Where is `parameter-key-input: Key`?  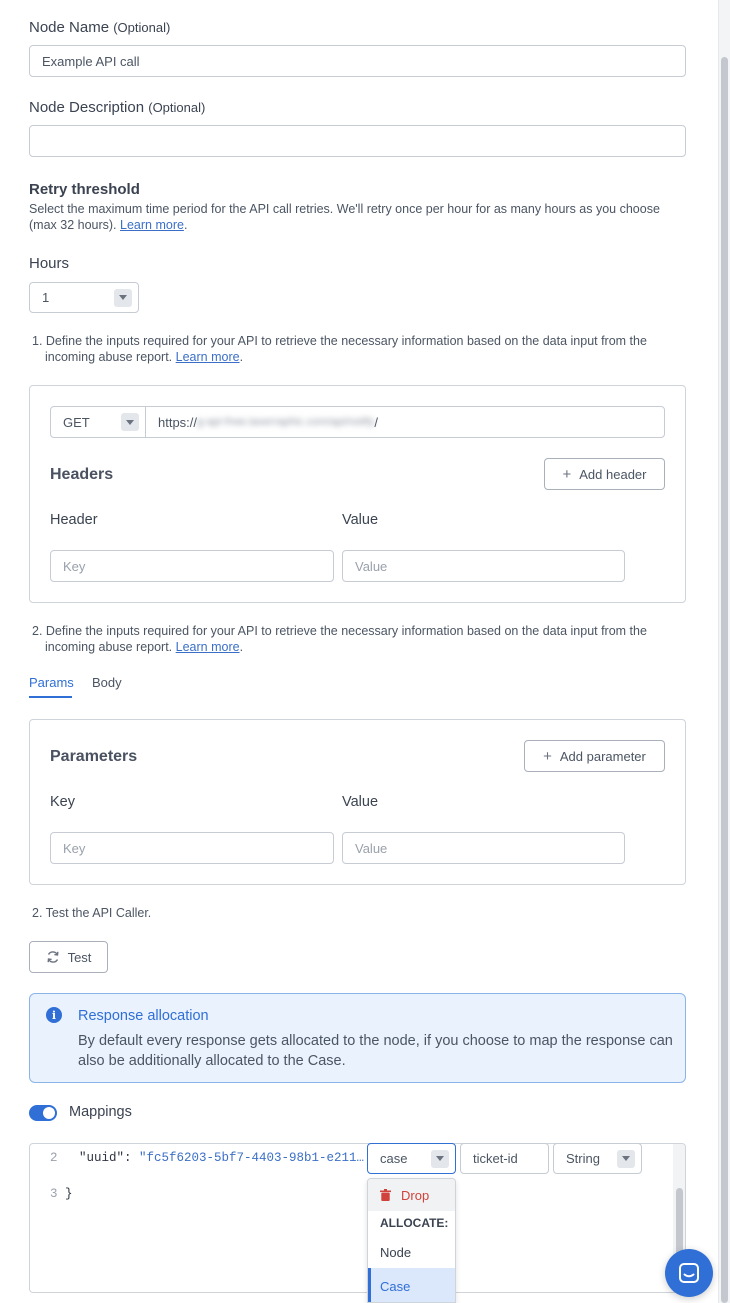 parameter-key-input: Key is located at coordinates (192, 848).